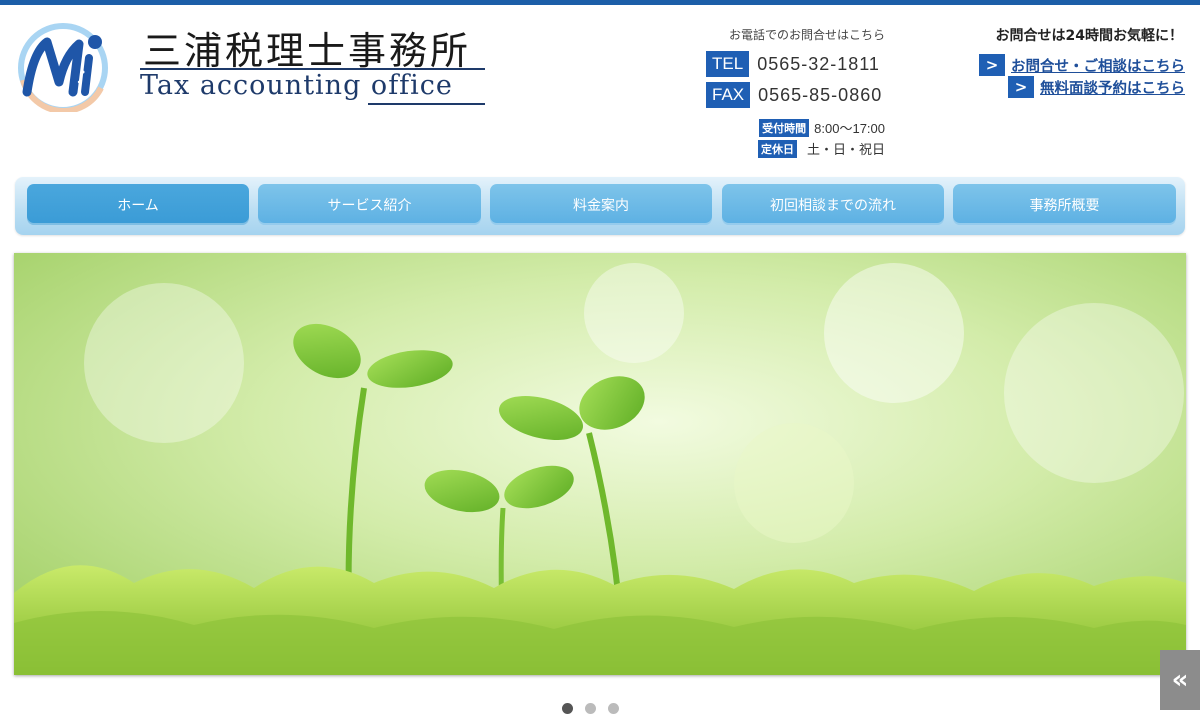 The width and height of the screenshot is (1200, 714). I want to click on top-accent-bar, so click(600, 2).